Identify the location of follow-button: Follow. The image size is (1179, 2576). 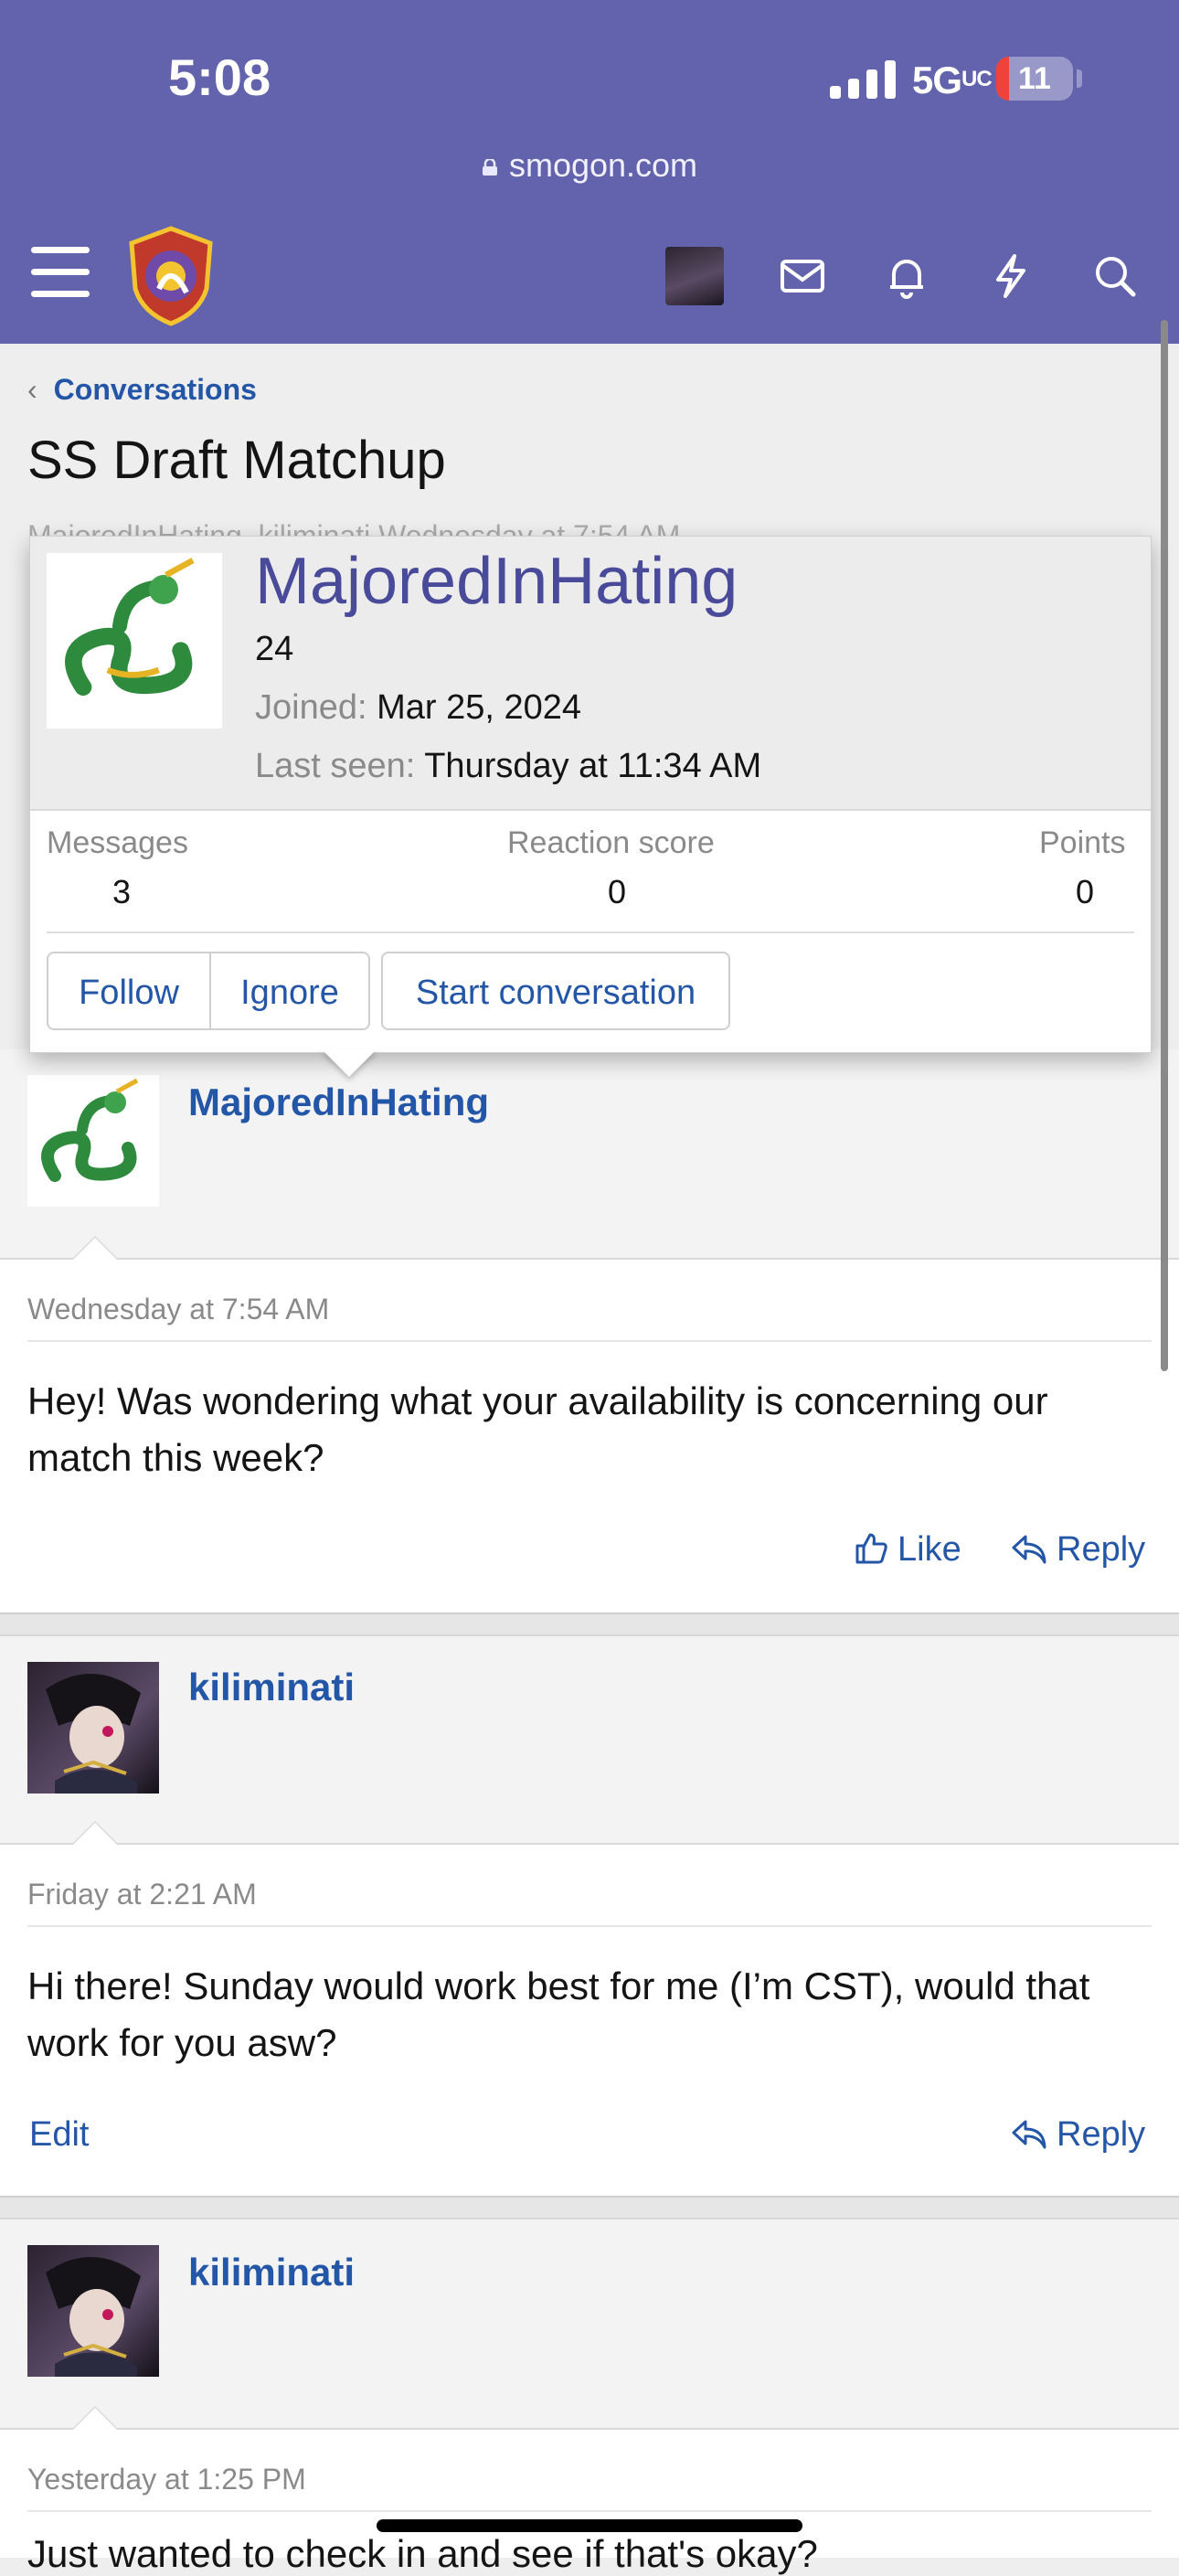
(129, 991).